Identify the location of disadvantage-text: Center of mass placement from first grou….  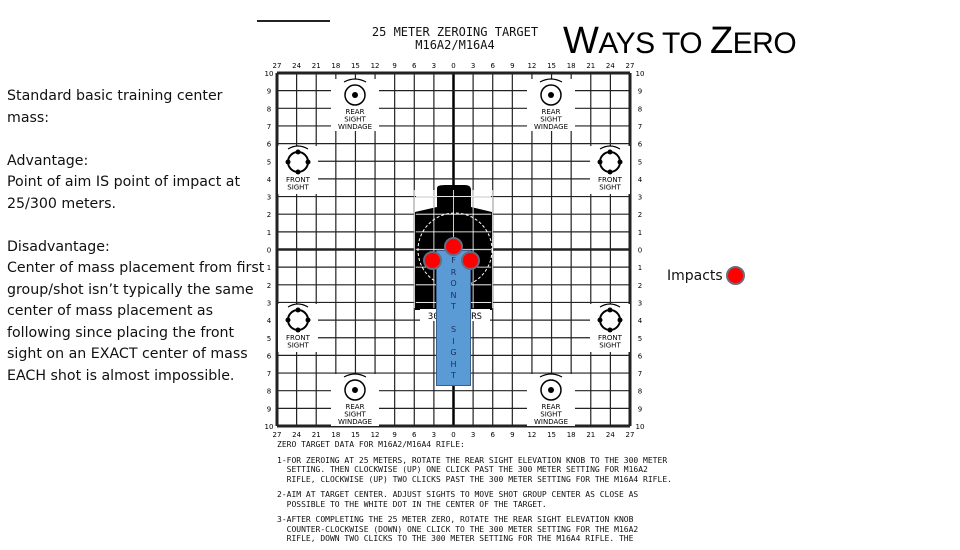
(136, 322).